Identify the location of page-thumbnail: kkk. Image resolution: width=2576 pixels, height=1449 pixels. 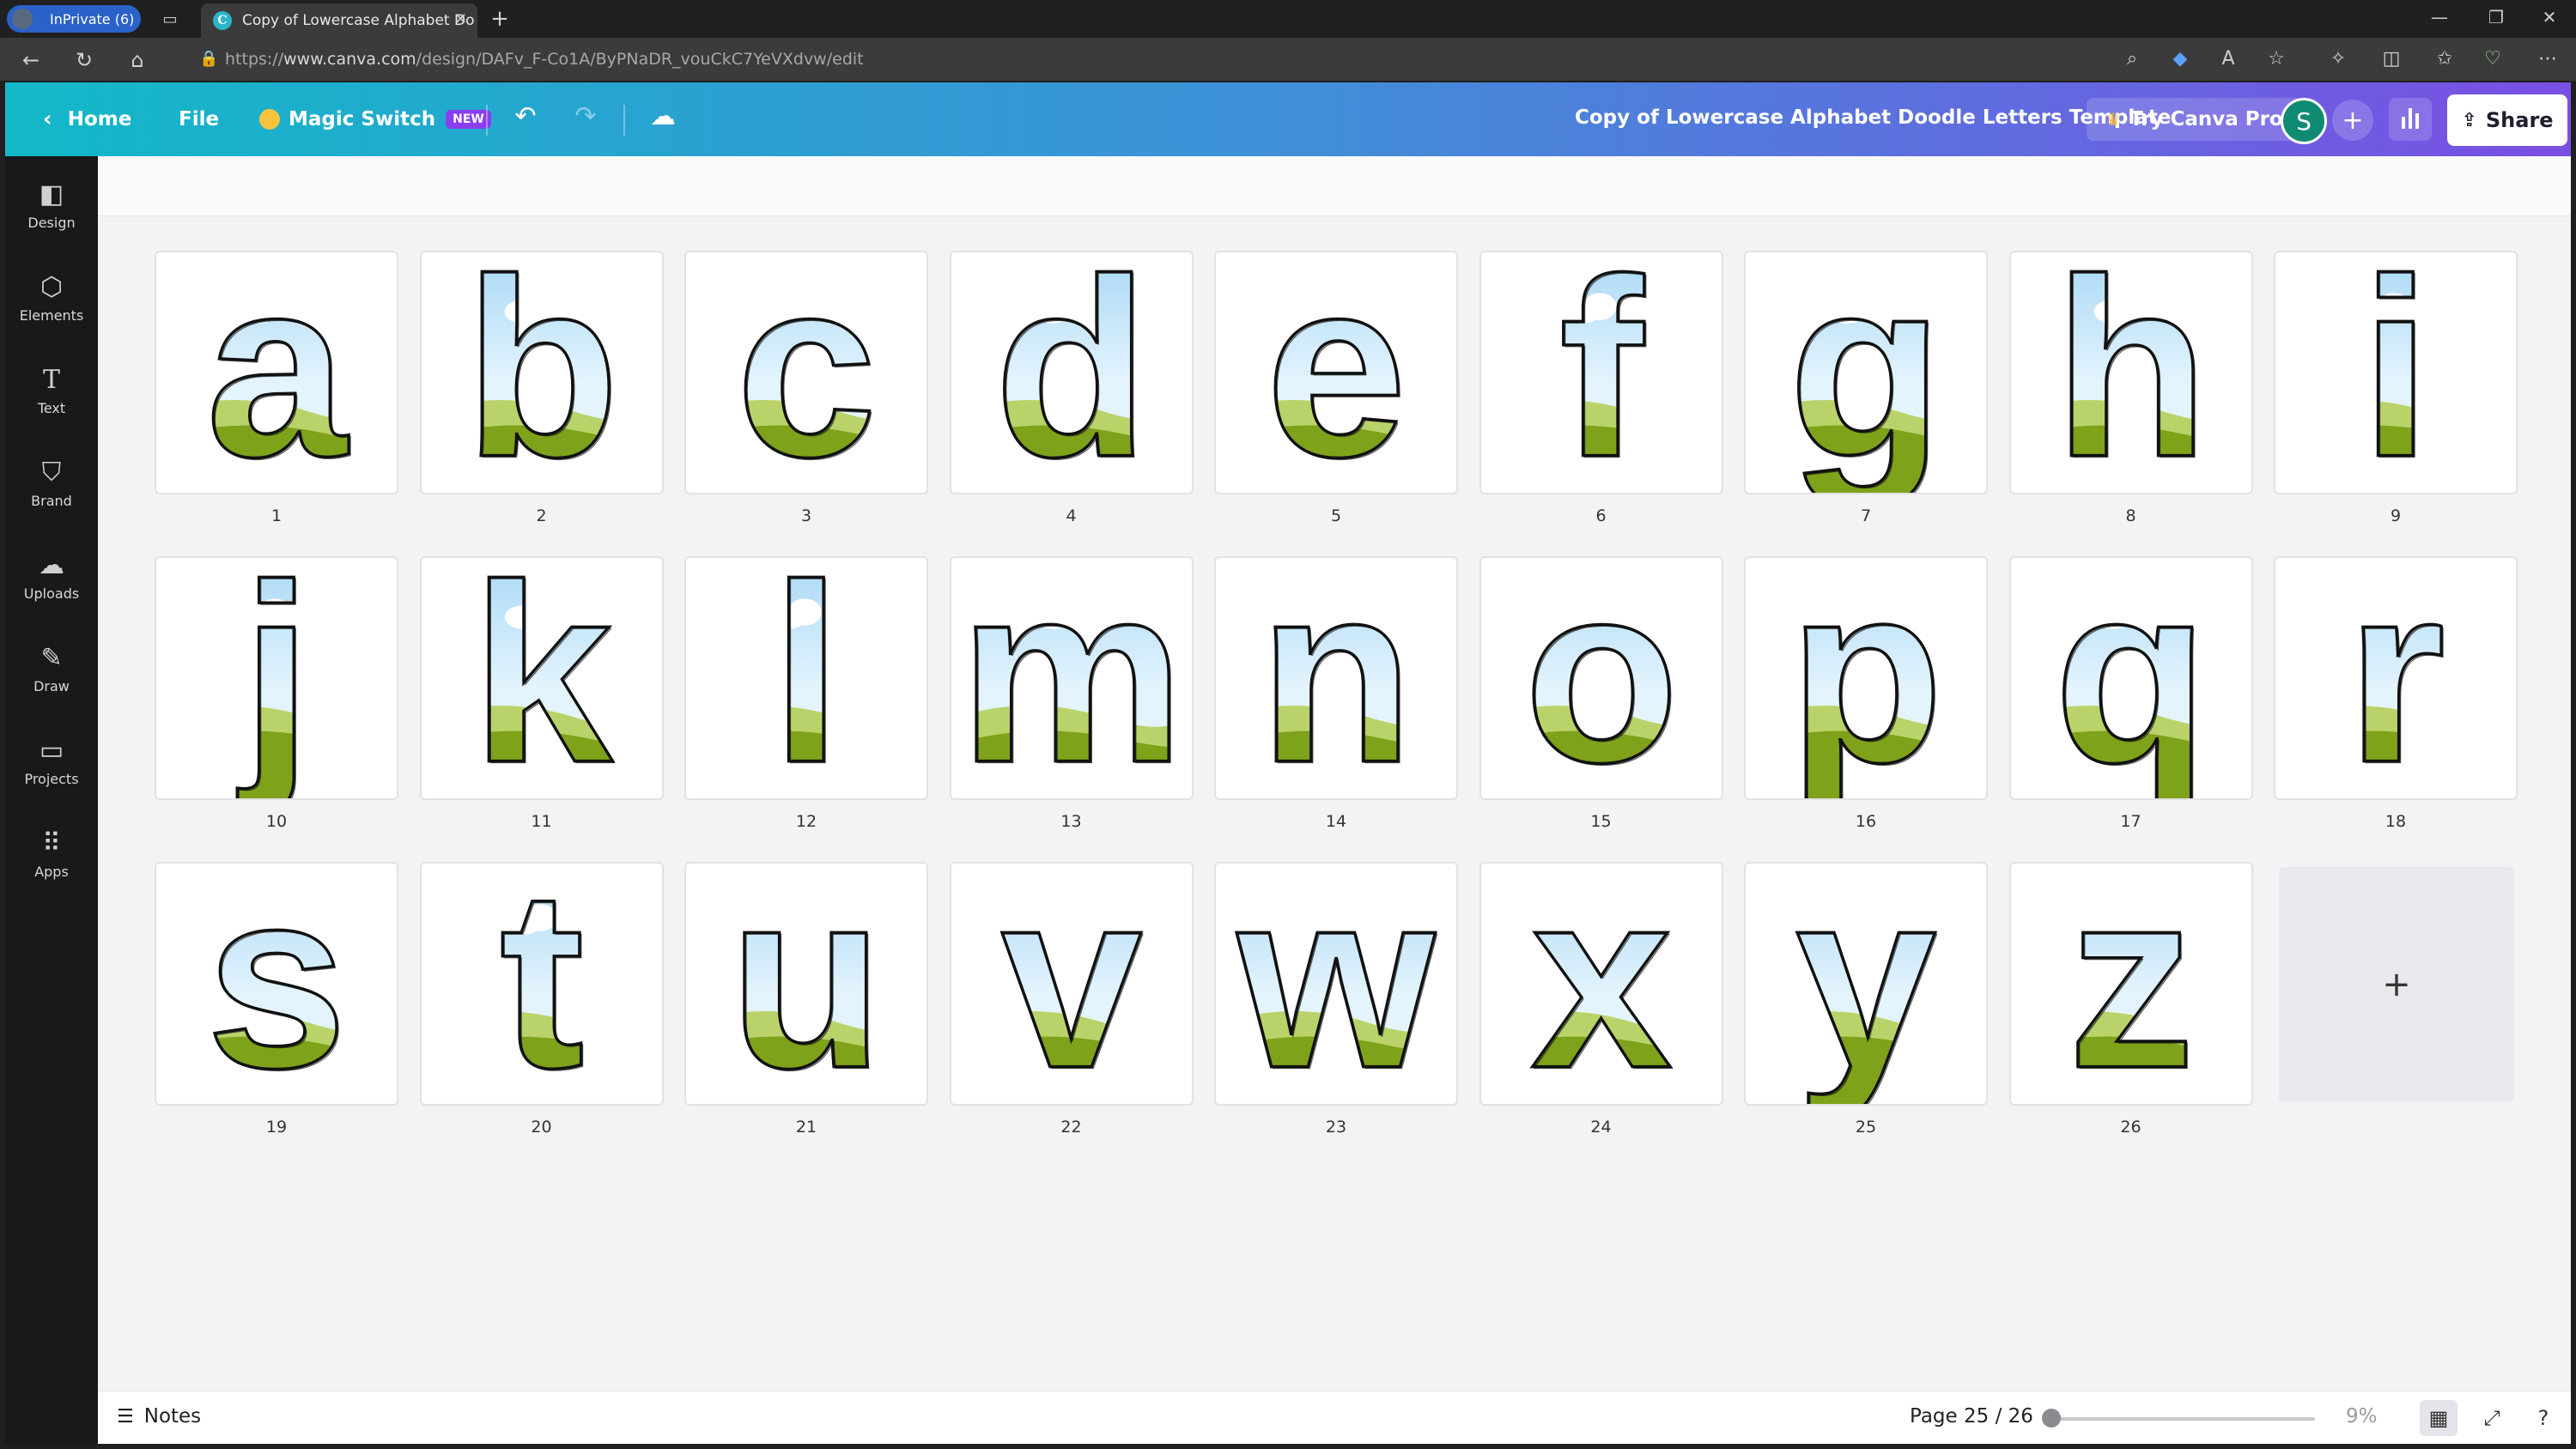
(541, 678).